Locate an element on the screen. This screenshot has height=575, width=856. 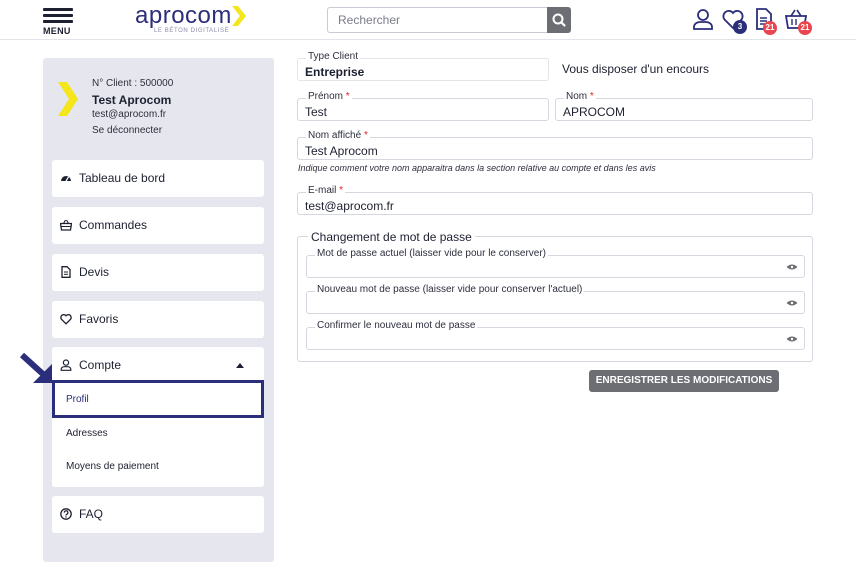
email-label-text: E-mail is located at coordinates (322, 190).